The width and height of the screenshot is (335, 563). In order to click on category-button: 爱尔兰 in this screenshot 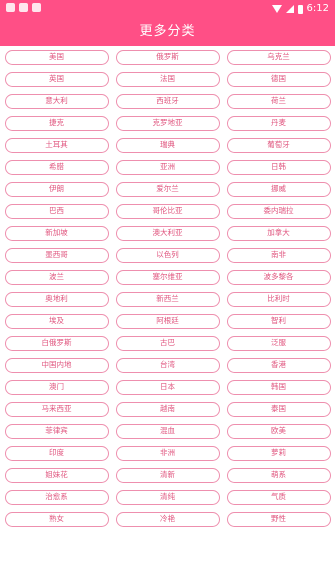, I will do `click(167, 189)`.